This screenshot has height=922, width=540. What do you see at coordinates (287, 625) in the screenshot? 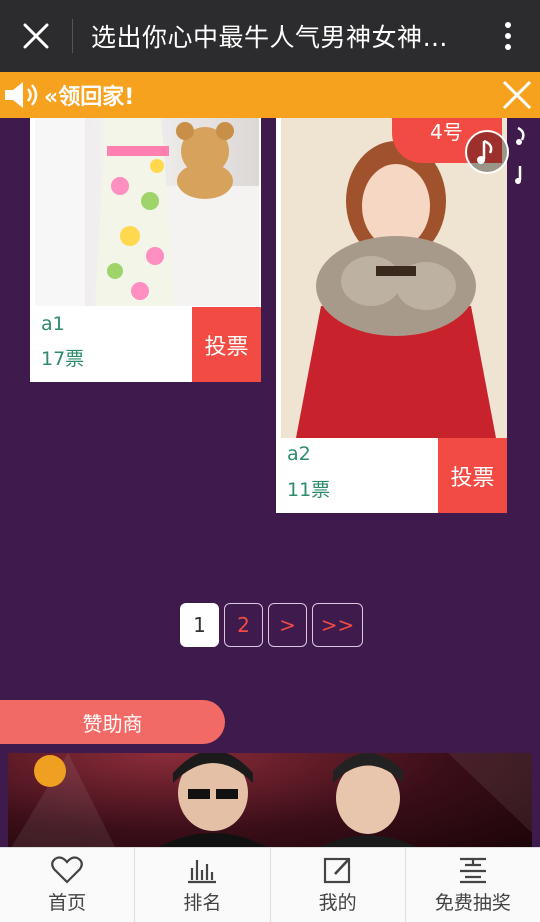
I see `next-page-button: >` at bounding box center [287, 625].